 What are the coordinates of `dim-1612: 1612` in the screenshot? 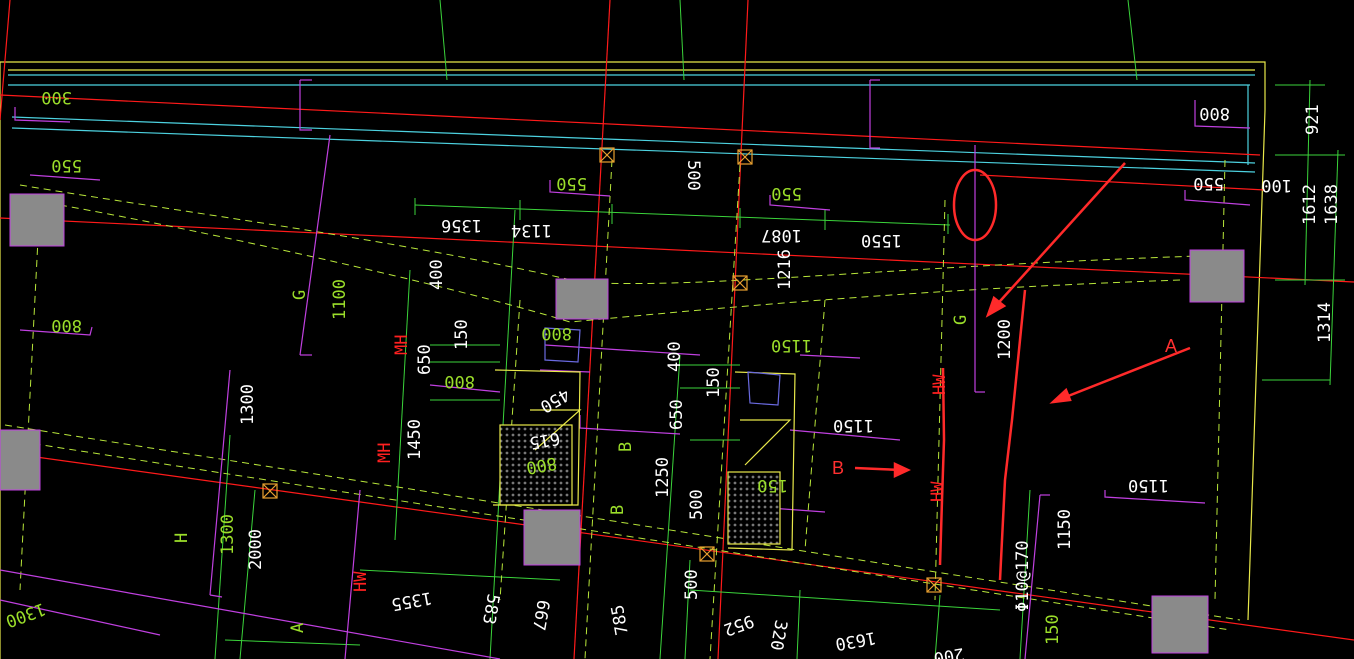 It's located at (1310, 204).